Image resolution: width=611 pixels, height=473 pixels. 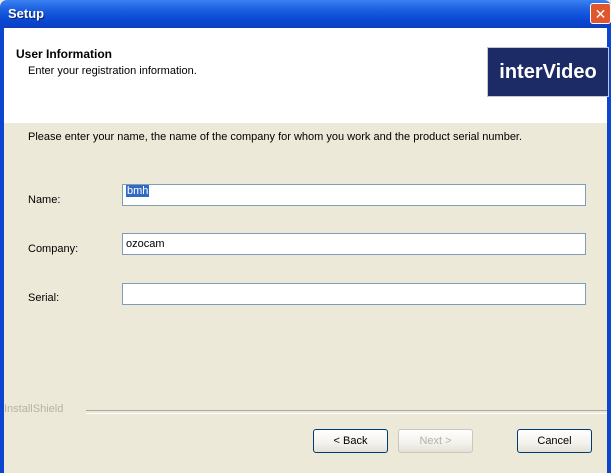 What do you see at coordinates (600, 13) in the screenshot?
I see `close-icon: ✕` at bounding box center [600, 13].